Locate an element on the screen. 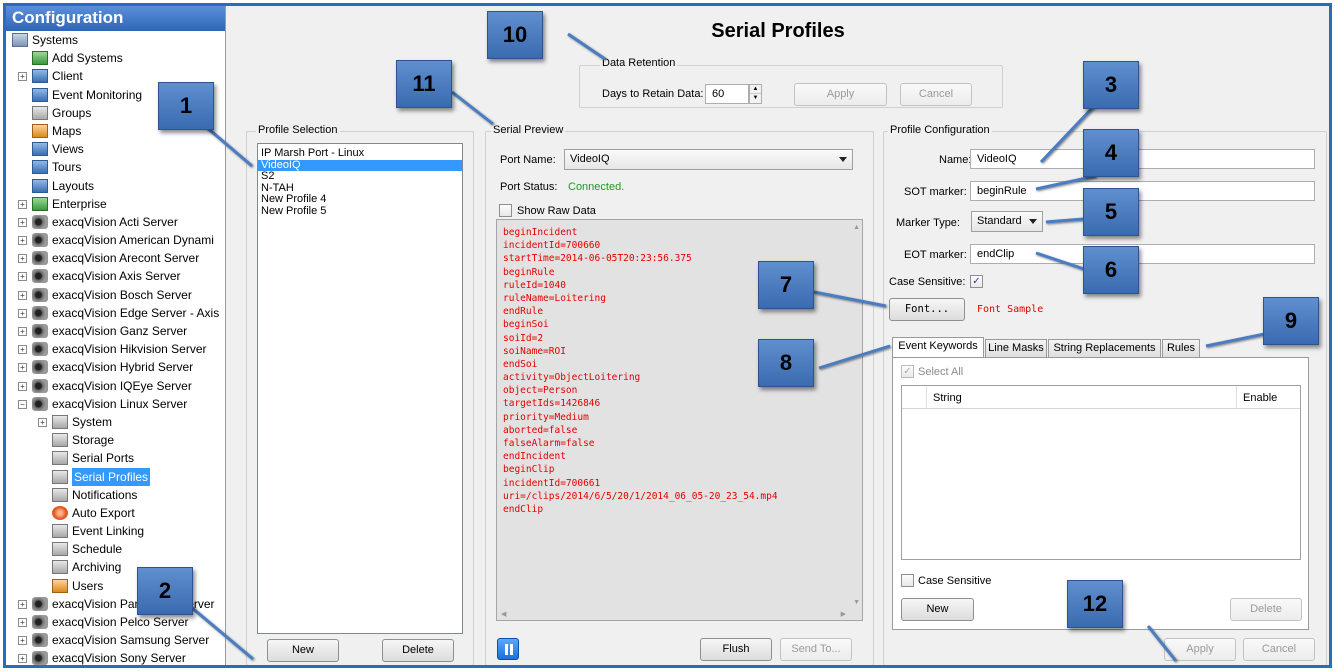 This screenshot has height=671, width=1335. callout-10: 10 is located at coordinates (515, 35).